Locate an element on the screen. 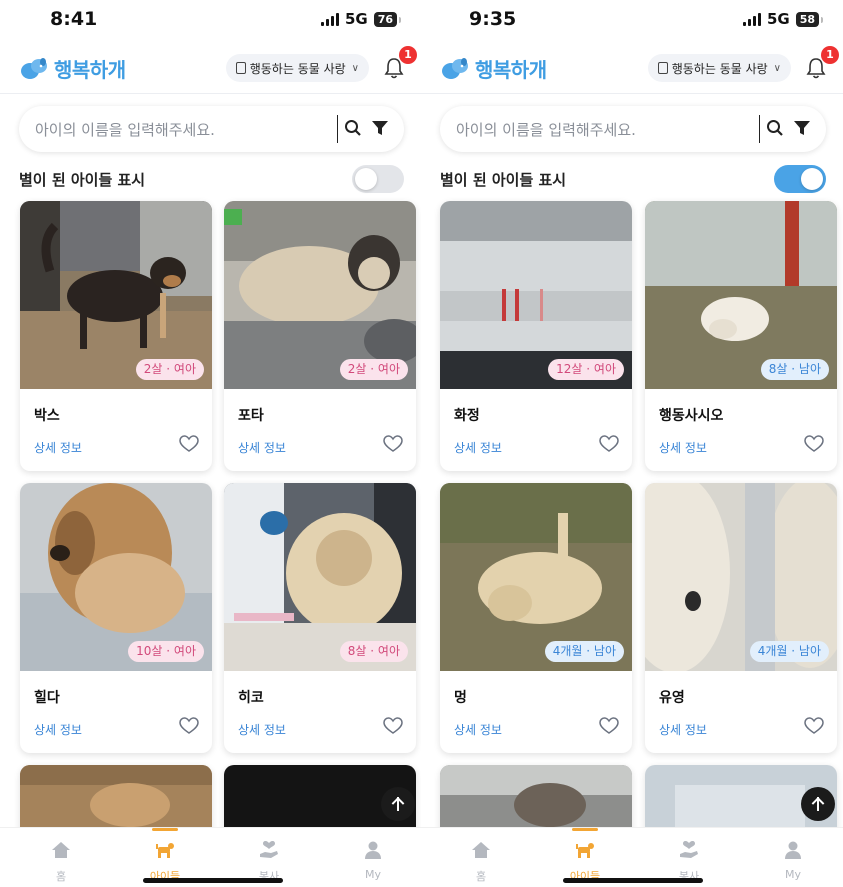 The image size is (843, 887). status-time: 8:41 is located at coordinates (74, 19).